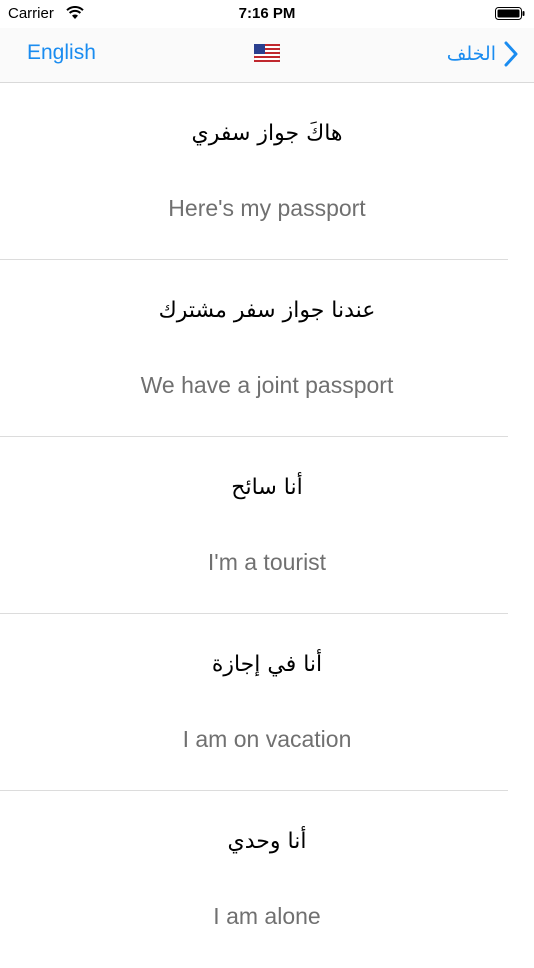 Image resolution: width=534 pixels, height=968 pixels. What do you see at coordinates (267, 133) in the screenshot?
I see `arabic-phrase: هاكَ جواز سفري` at bounding box center [267, 133].